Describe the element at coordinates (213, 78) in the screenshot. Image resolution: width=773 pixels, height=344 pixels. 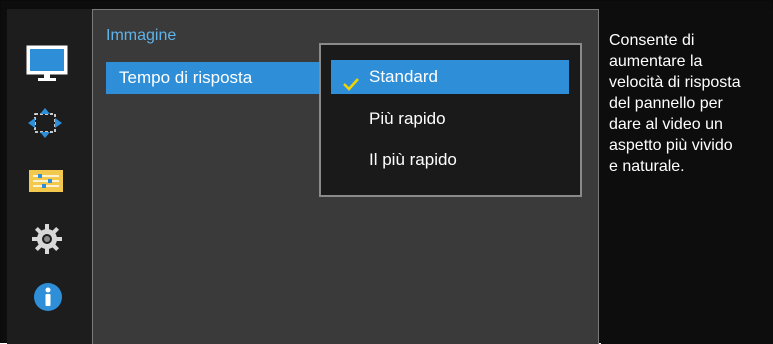
I see `menu-item-response-time: Tempo di risposta` at that location.